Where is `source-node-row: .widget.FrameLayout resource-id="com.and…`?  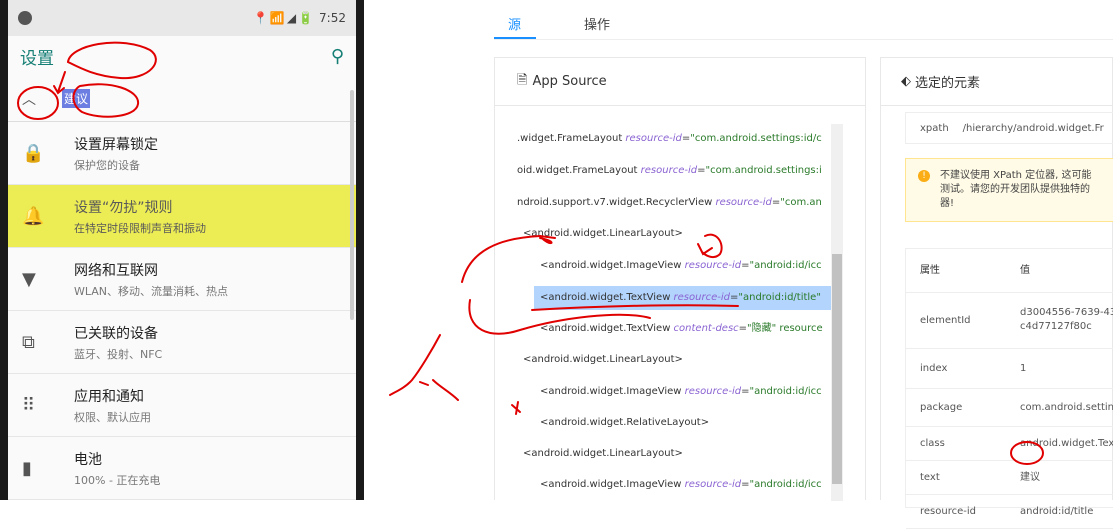
source-node-row: .widget.FrameLayout resource-id="com.and… is located at coordinates (669, 139).